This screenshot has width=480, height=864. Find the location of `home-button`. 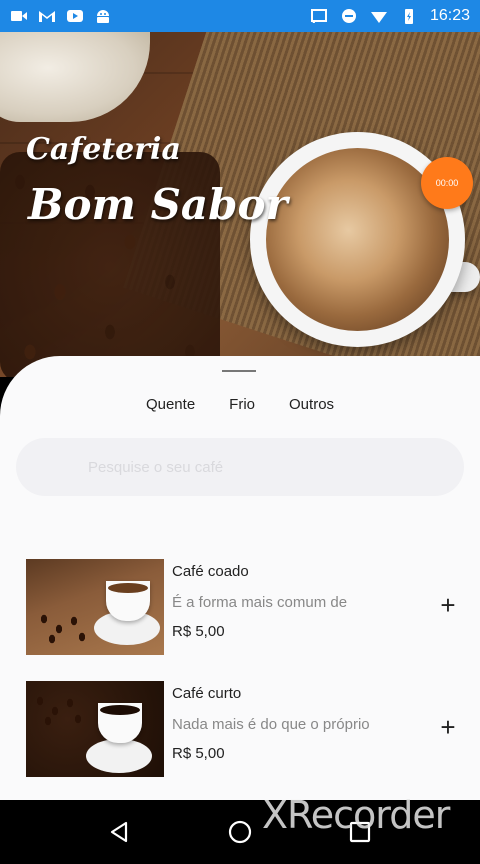

home-button is located at coordinates (240, 832).